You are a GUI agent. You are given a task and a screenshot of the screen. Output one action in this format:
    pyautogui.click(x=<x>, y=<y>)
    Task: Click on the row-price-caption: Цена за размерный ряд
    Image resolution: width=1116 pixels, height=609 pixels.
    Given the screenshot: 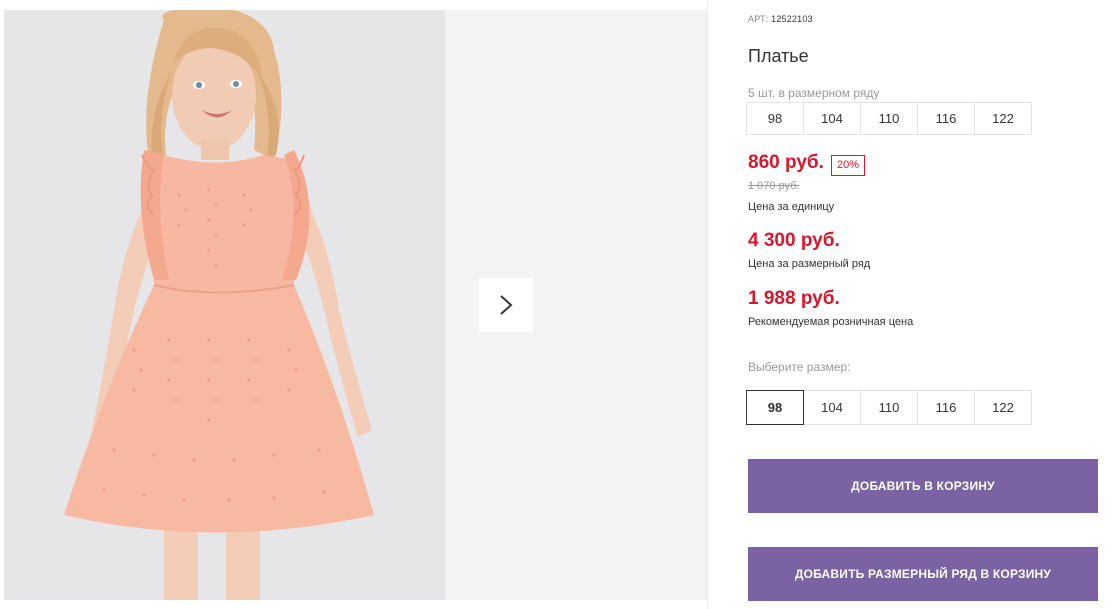 What is the action you would take?
    pyautogui.click(x=809, y=264)
    